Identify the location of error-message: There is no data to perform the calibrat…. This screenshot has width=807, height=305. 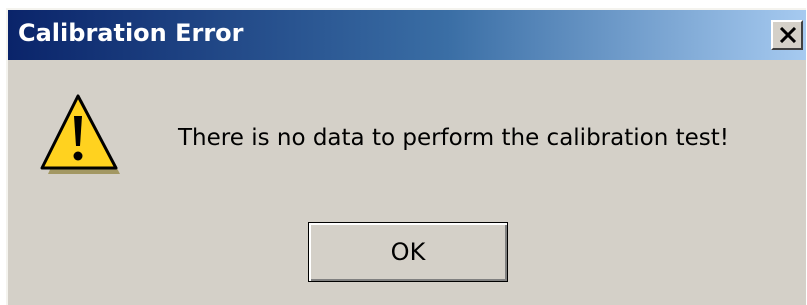
(453, 138).